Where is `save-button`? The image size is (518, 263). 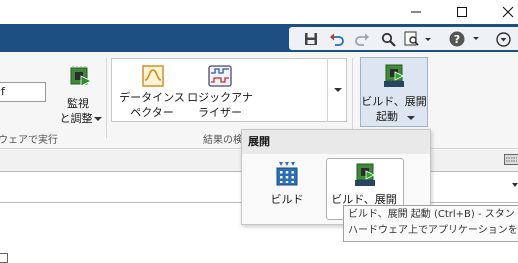 save-button is located at coordinates (311, 39).